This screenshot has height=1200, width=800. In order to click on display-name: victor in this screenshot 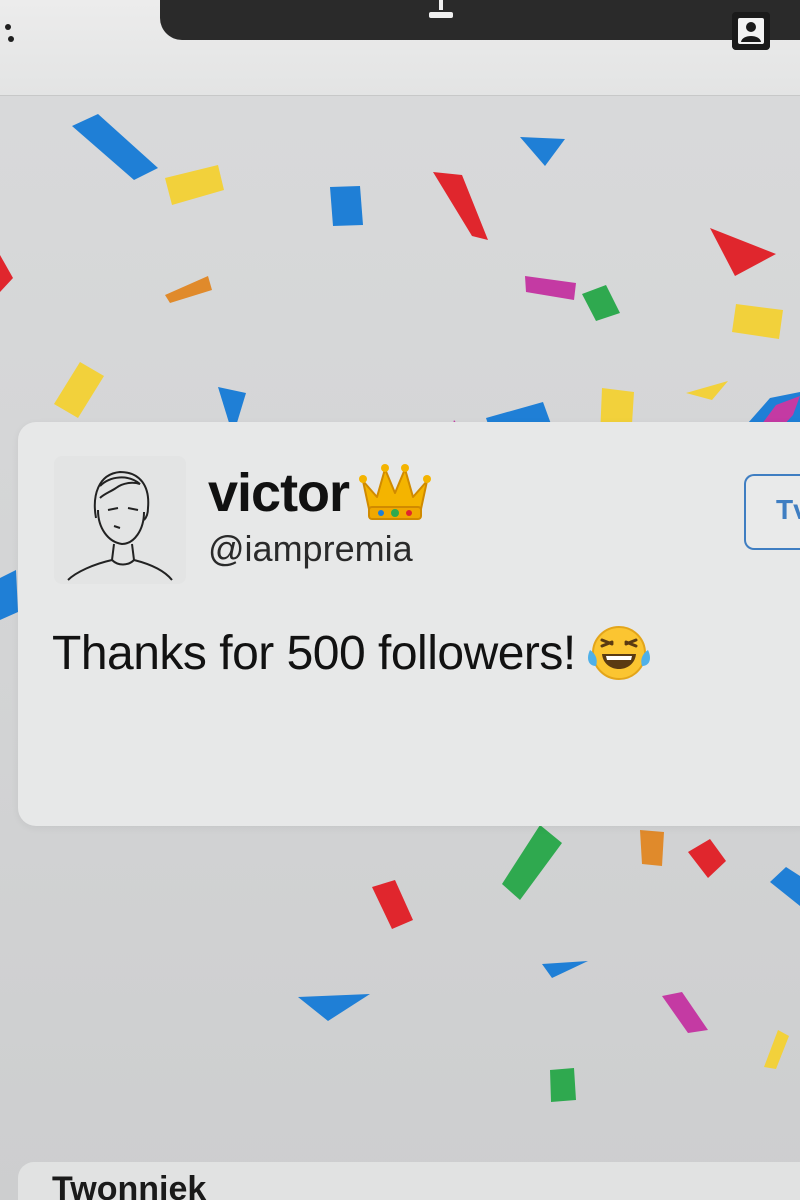, I will do `click(279, 493)`.